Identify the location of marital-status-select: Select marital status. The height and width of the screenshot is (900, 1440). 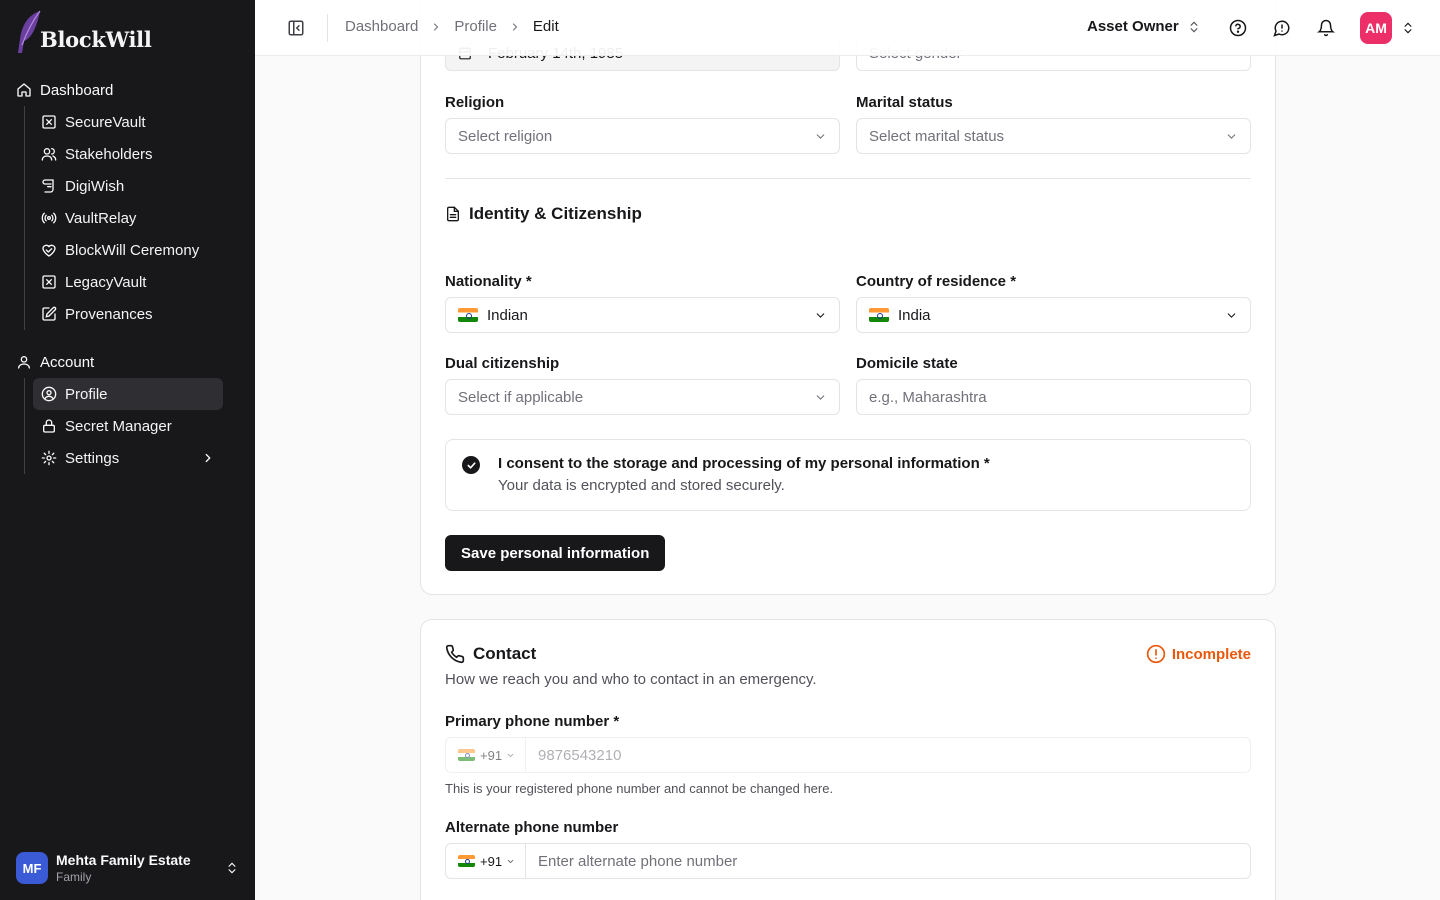
(1053, 136).